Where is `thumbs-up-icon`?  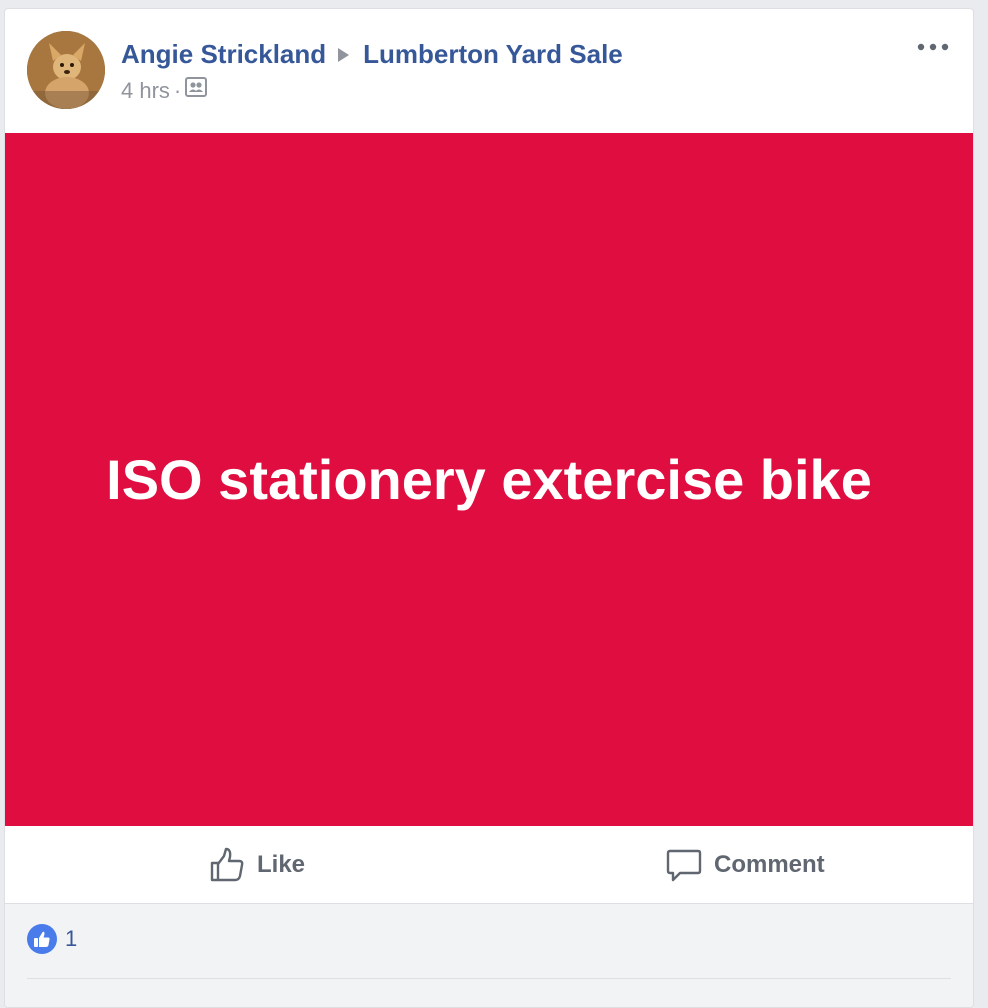 thumbs-up-icon is located at coordinates (227, 864).